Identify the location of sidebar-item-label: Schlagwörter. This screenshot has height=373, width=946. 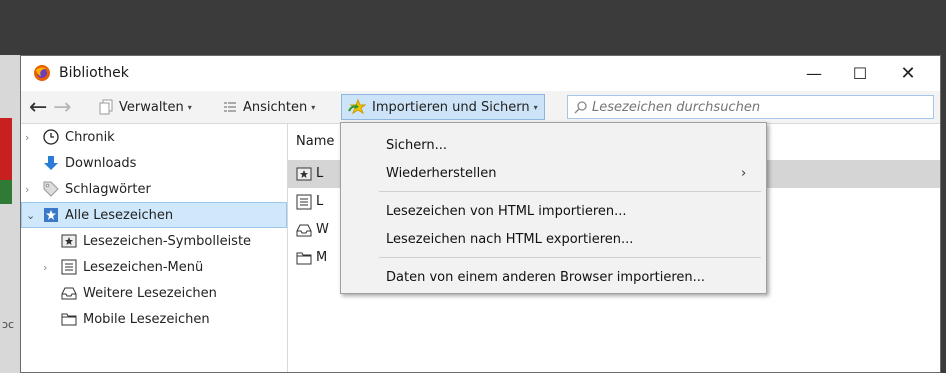
(108, 189).